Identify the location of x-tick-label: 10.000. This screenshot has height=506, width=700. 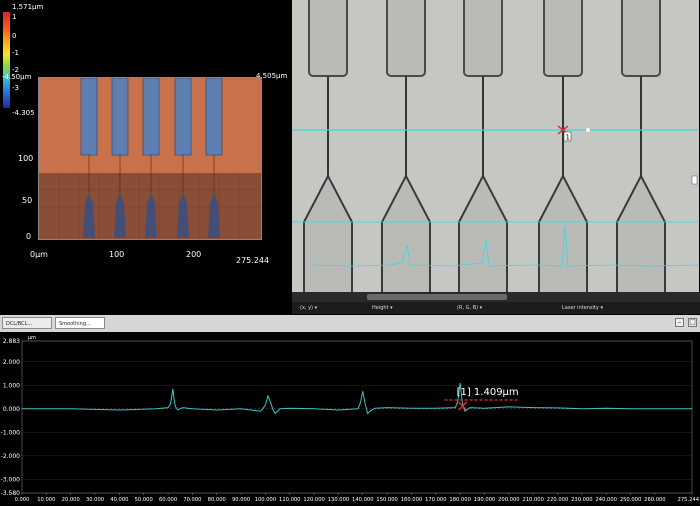
(46, 499).